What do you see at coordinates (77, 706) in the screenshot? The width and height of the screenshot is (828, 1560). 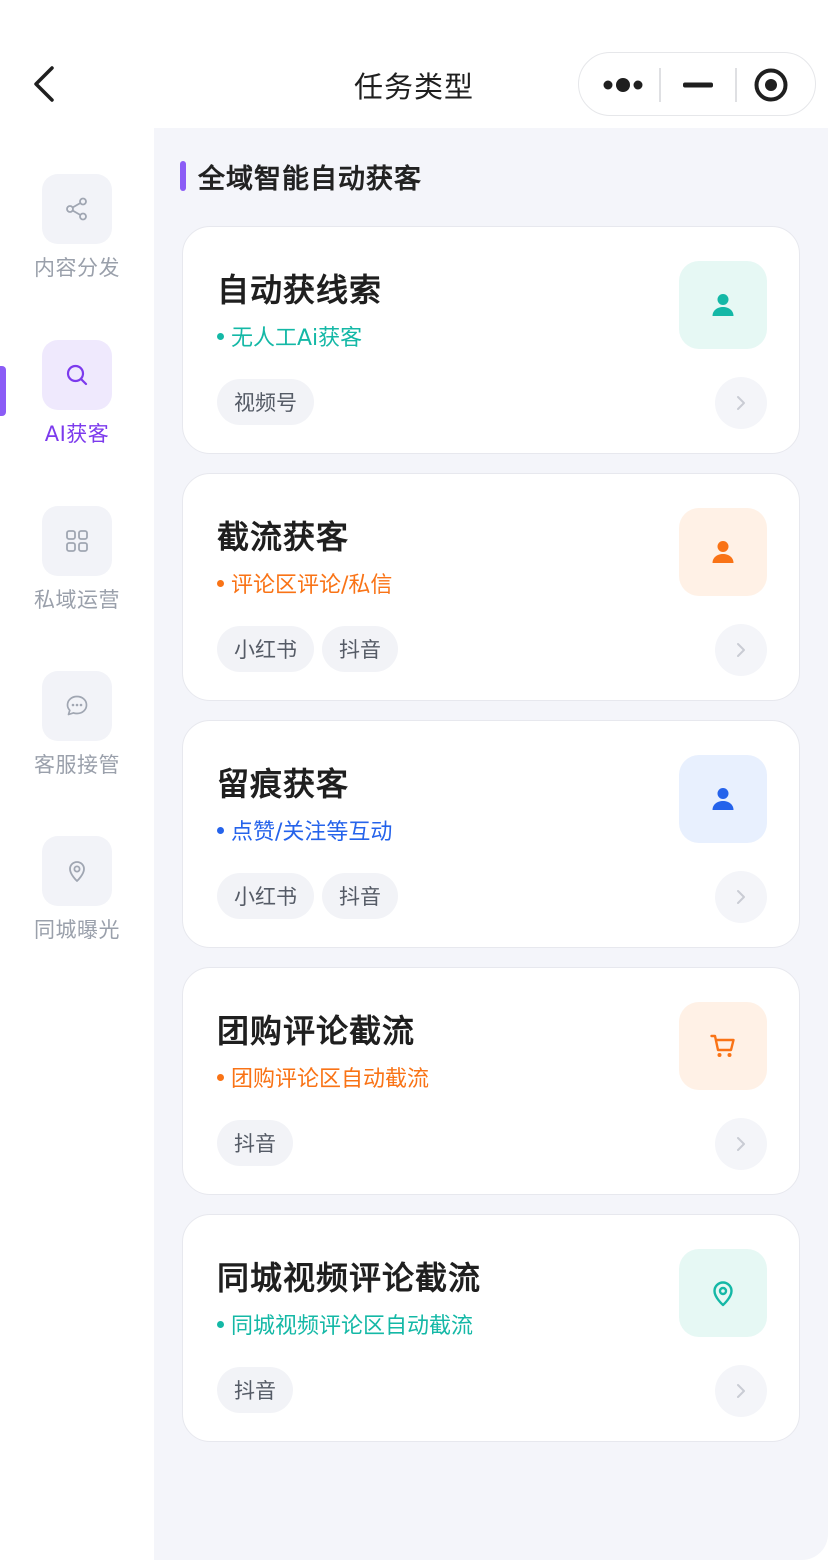 I see `chat-bubble-icon` at bounding box center [77, 706].